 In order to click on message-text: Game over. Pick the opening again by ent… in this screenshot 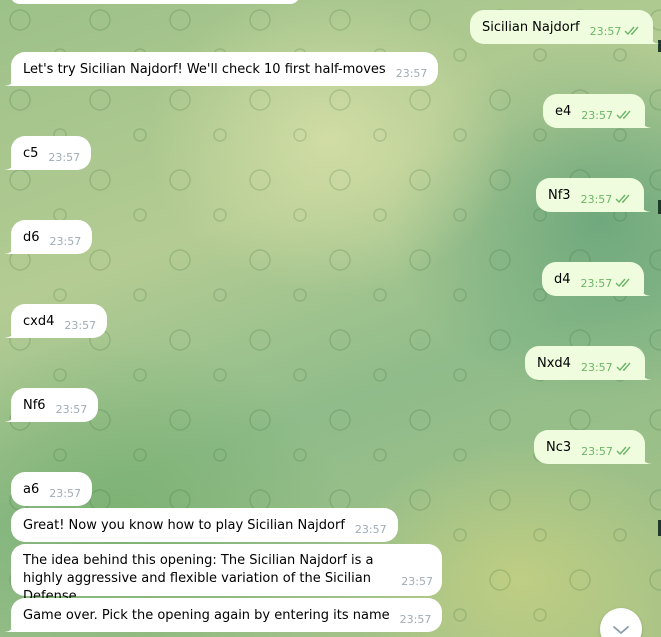, I will do `click(206, 615)`.